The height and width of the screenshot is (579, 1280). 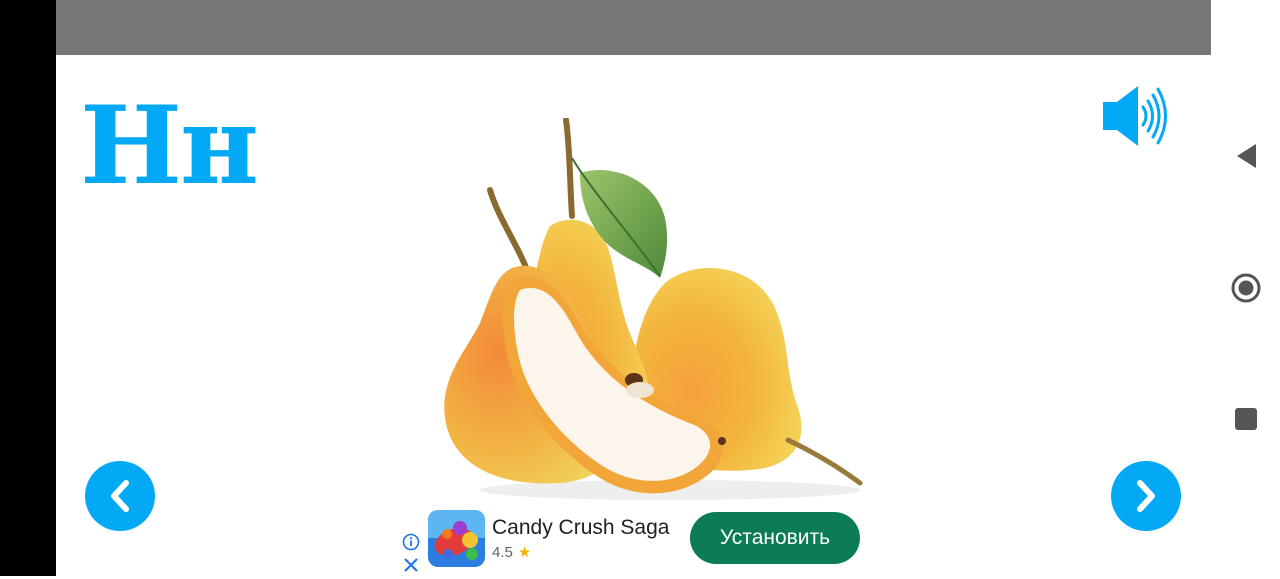 I want to click on next-button, so click(x=1146, y=496).